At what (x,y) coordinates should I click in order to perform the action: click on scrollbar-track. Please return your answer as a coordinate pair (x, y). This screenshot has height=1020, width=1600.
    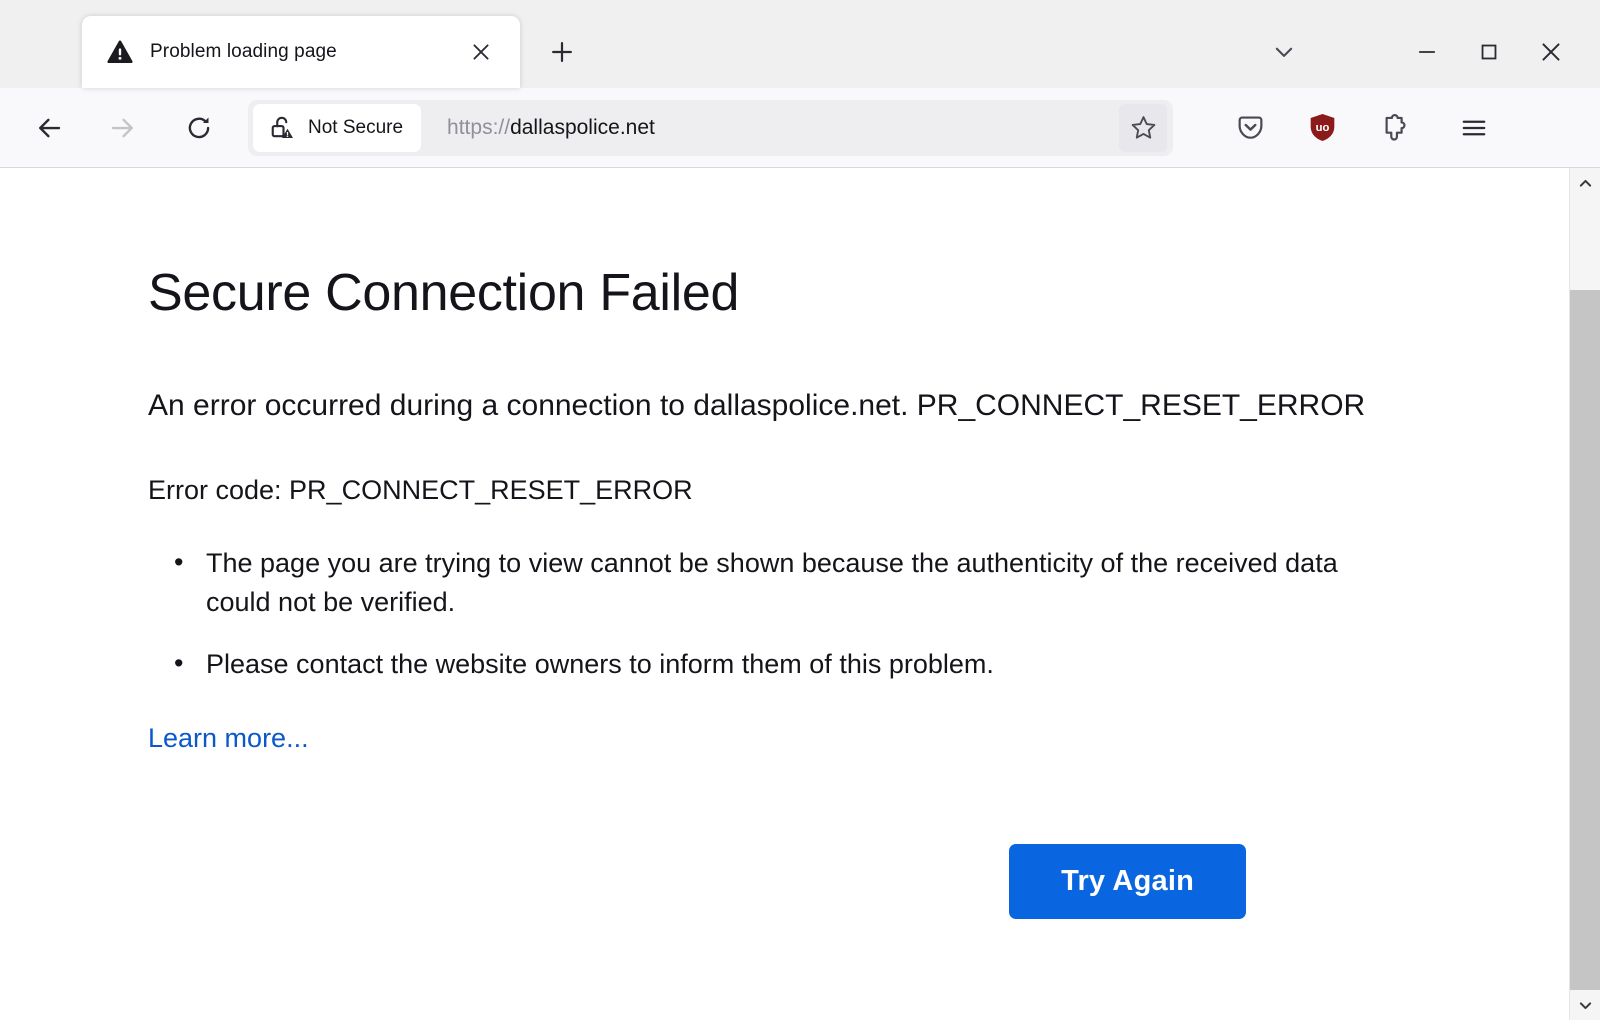
    Looking at the image, I should click on (1585, 594).